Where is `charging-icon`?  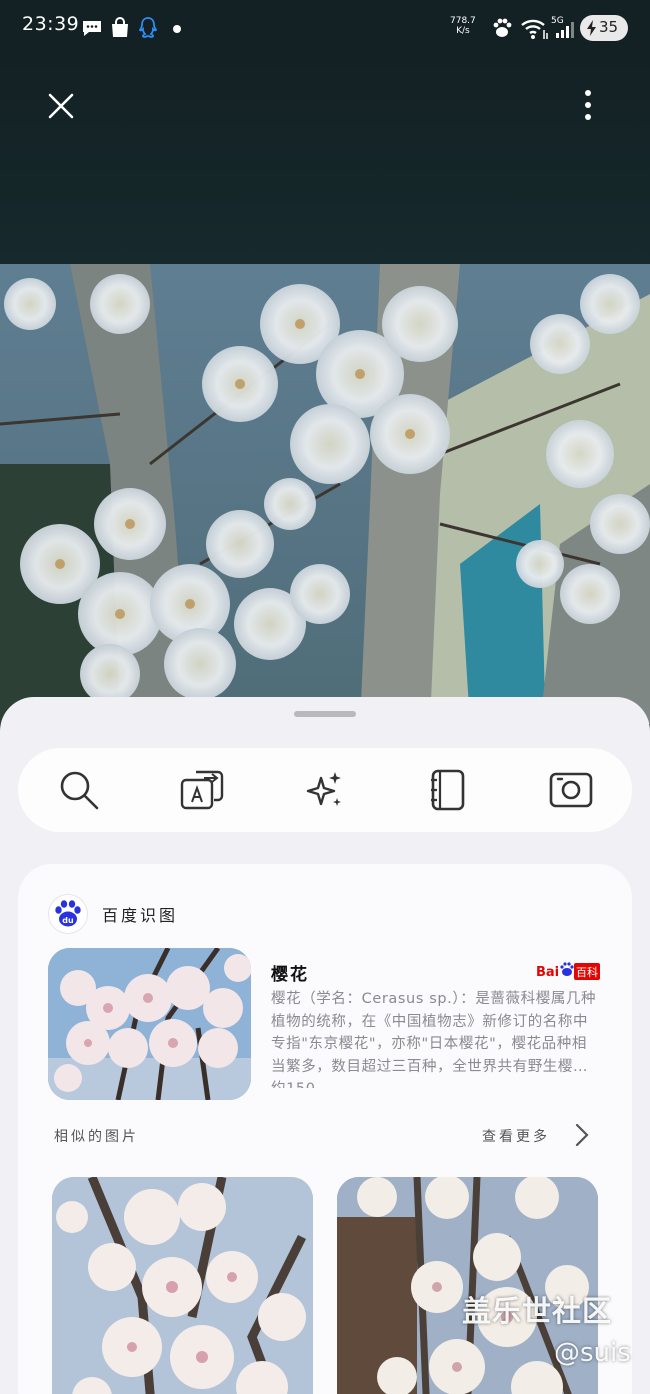 charging-icon is located at coordinates (591, 28).